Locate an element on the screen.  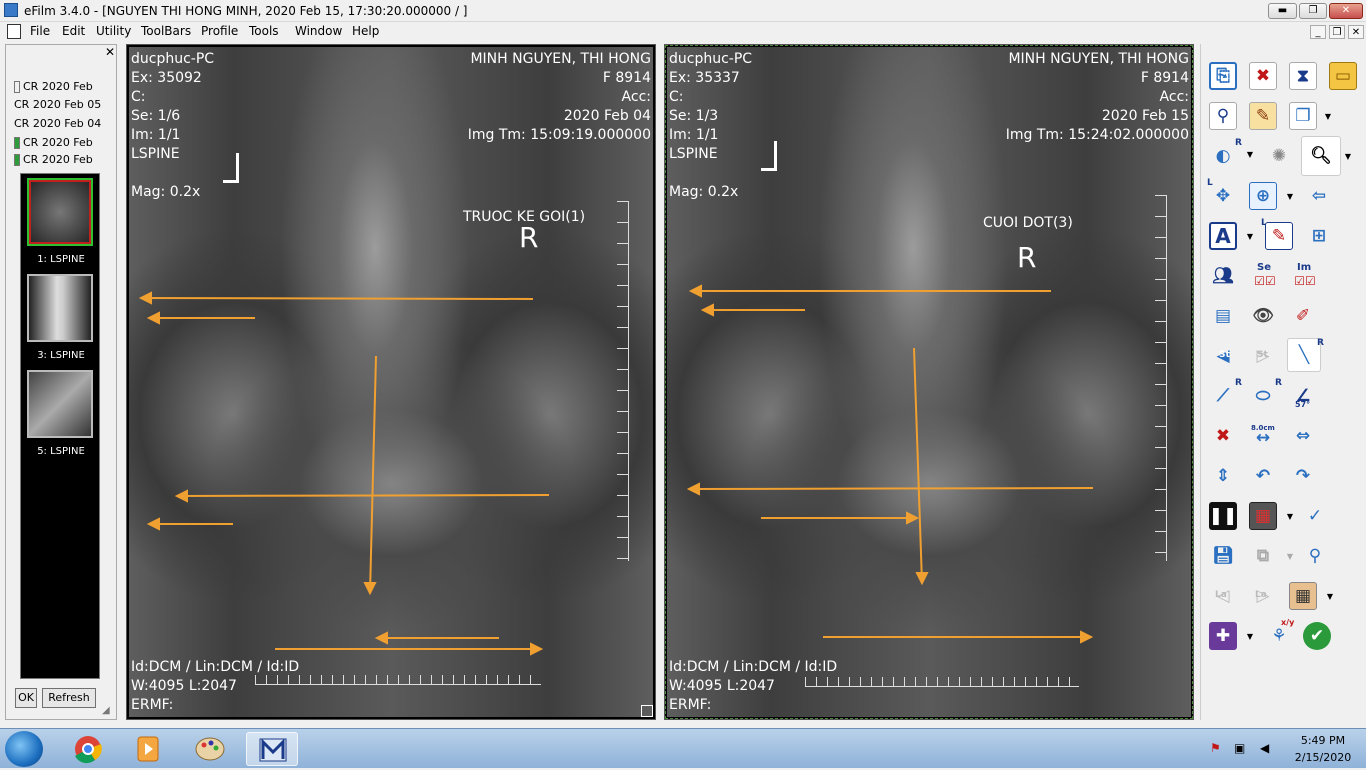
paint-app-icon is located at coordinates (210, 749).